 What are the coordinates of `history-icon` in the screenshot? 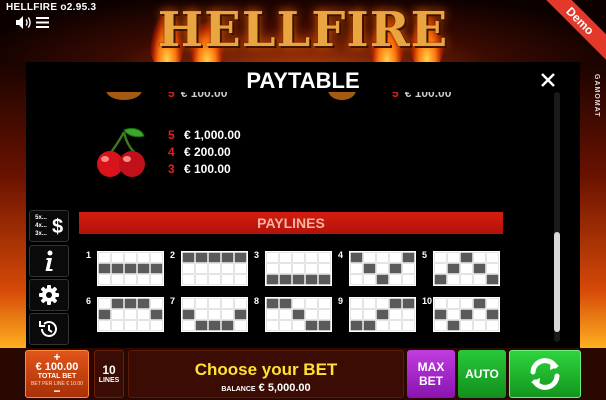 It's located at (48, 329).